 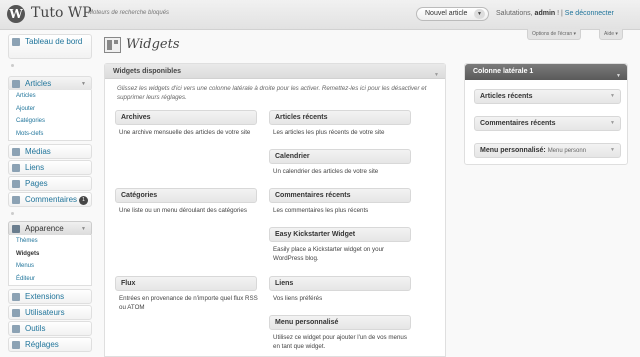 I want to click on screen-options-tab: Options de l'écran ▾, so click(x=554, y=34).